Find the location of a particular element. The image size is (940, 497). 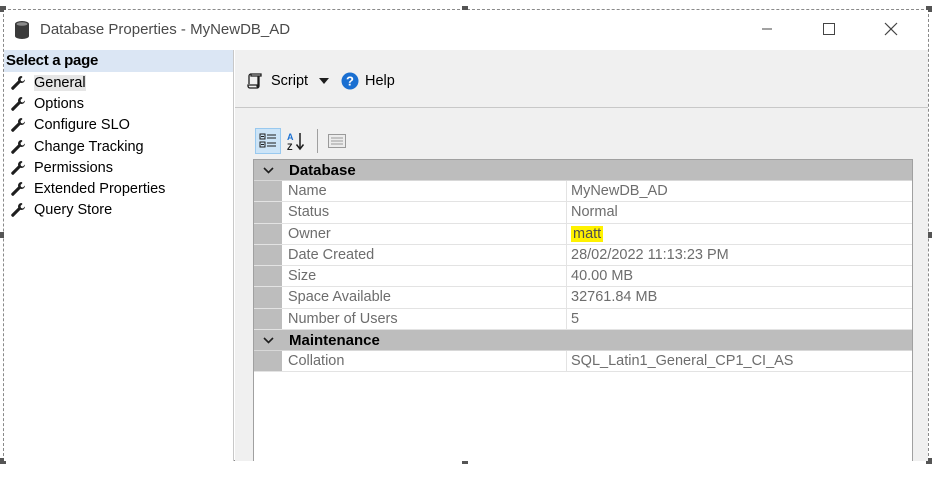

script-dropdown-button is located at coordinates (324, 81).